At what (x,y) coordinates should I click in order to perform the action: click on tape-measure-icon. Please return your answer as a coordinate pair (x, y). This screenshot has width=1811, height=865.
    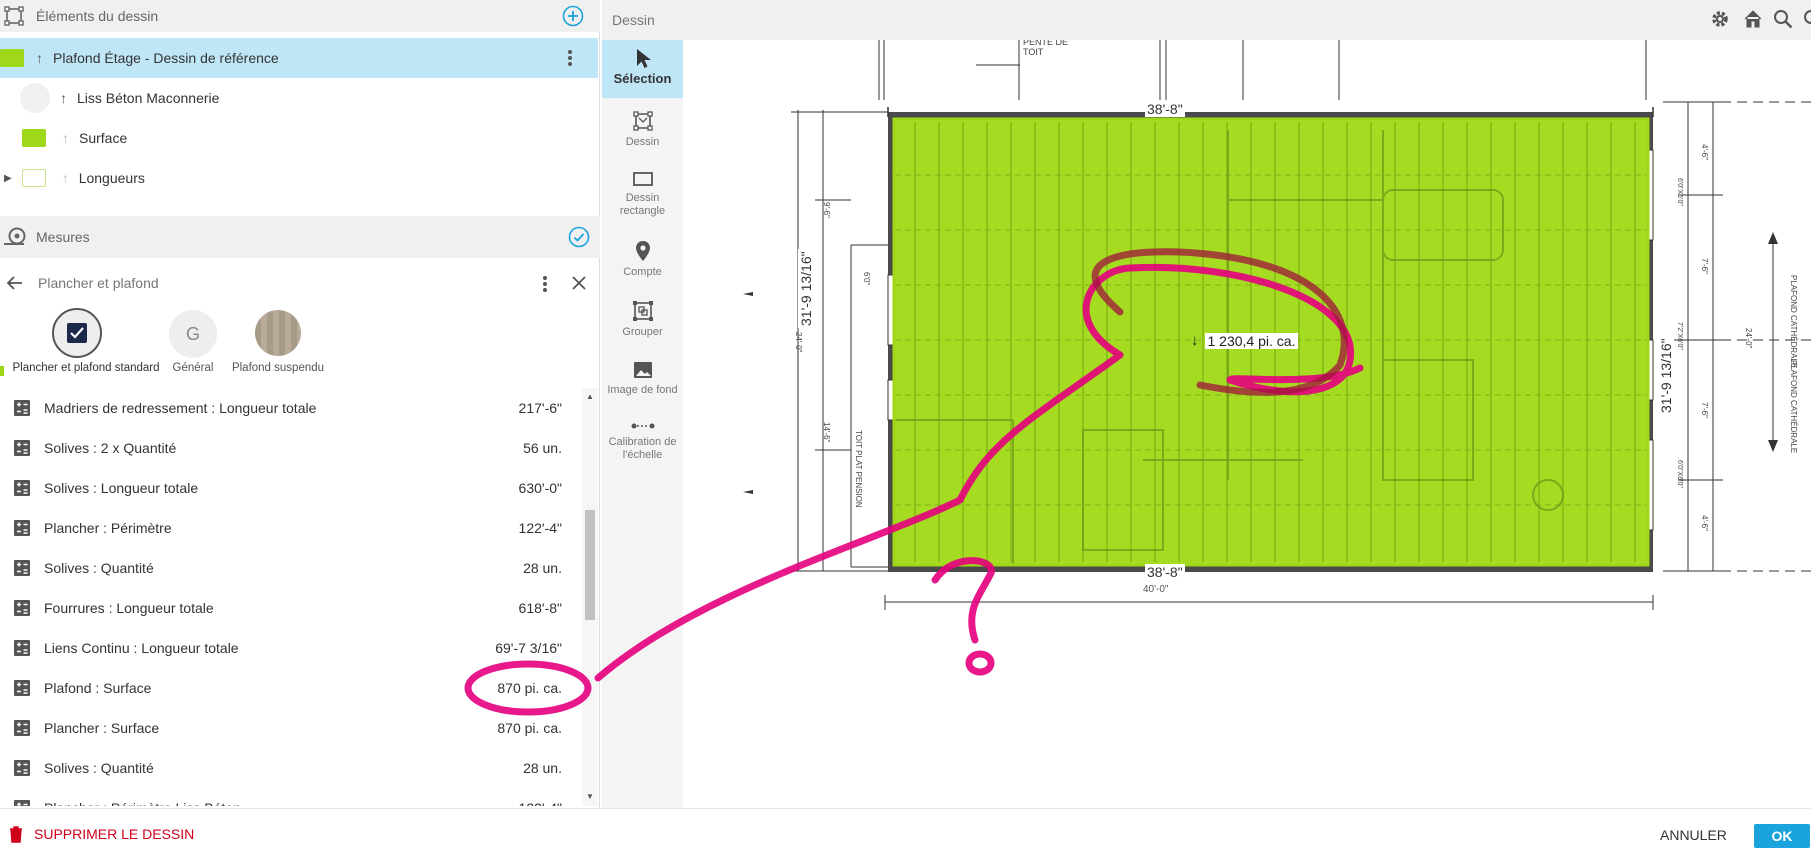
    Looking at the image, I should click on (15, 237).